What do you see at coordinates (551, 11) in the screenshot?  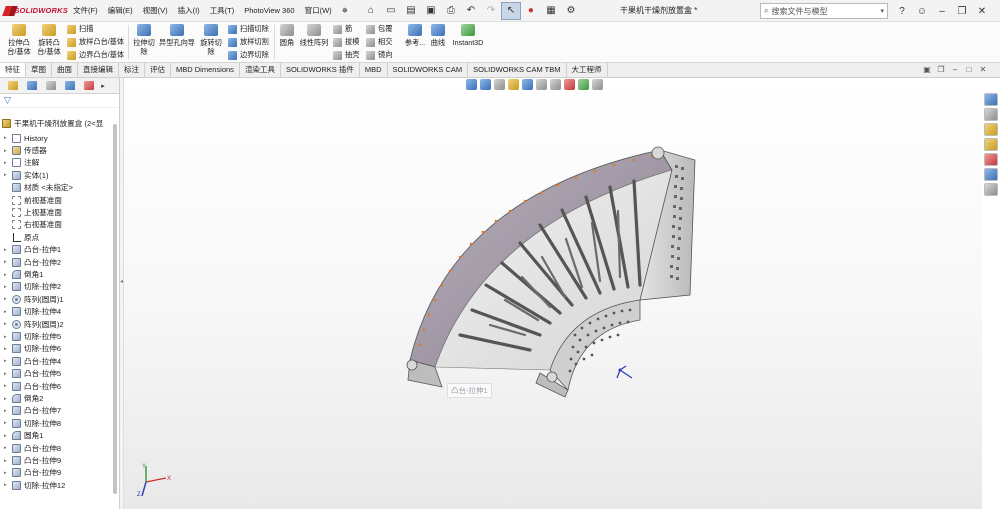 I see `rebuild-icon: ▦` at bounding box center [551, 11].